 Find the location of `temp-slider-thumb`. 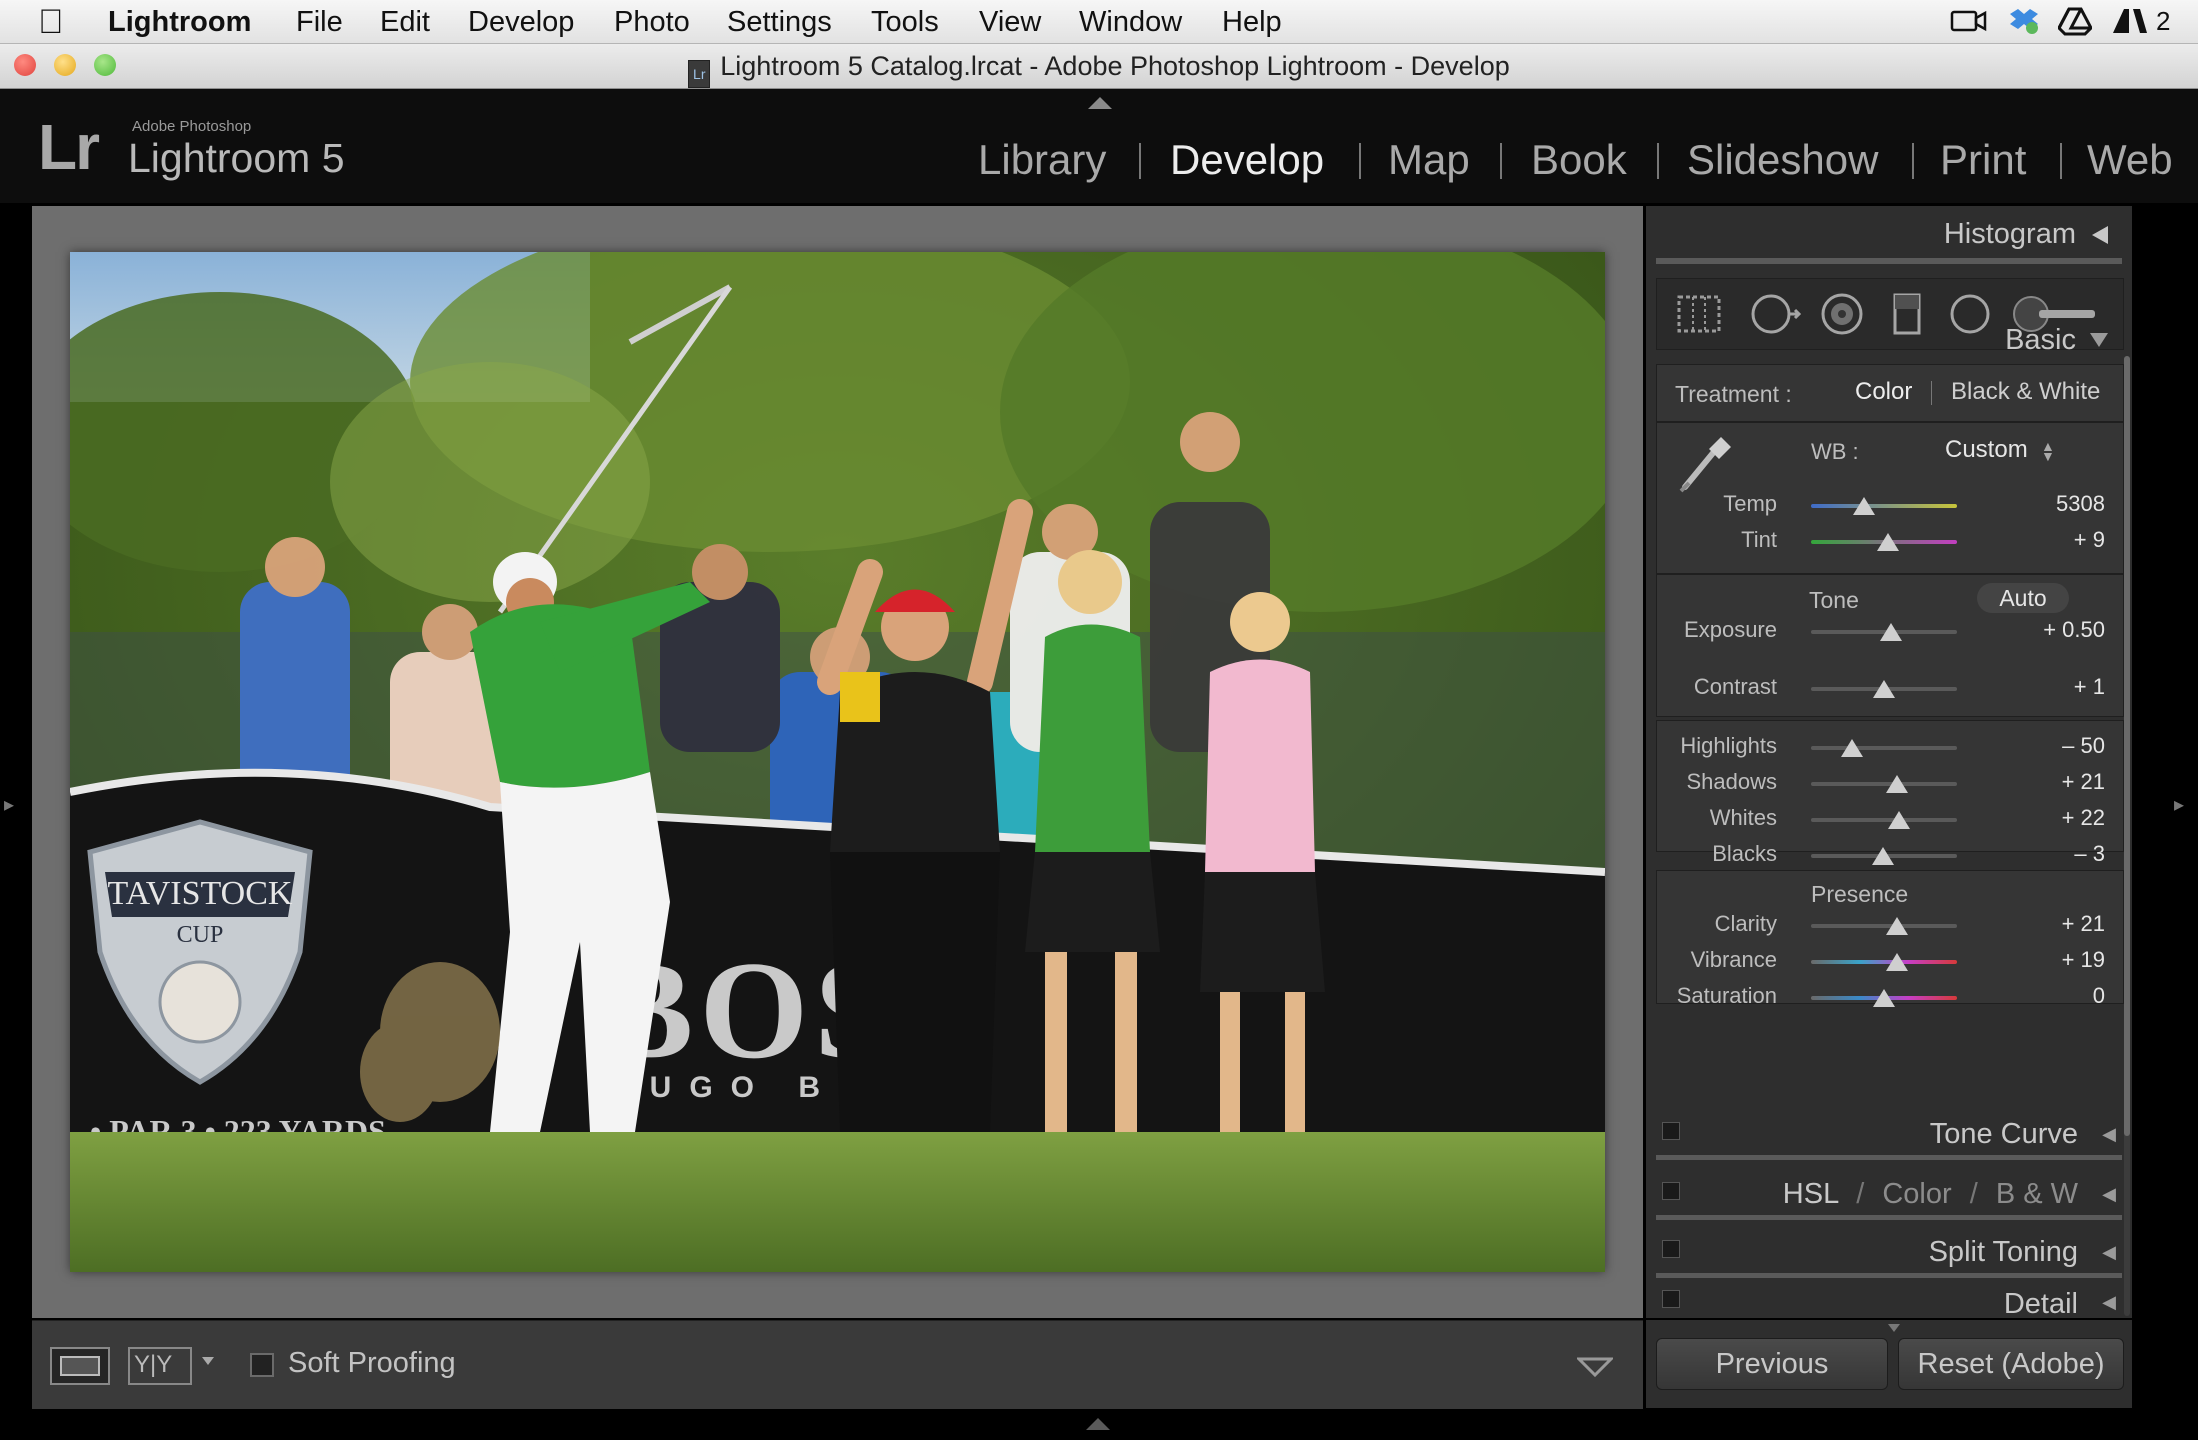

temp-slider-thumb is located at coordinates (1863, 506).